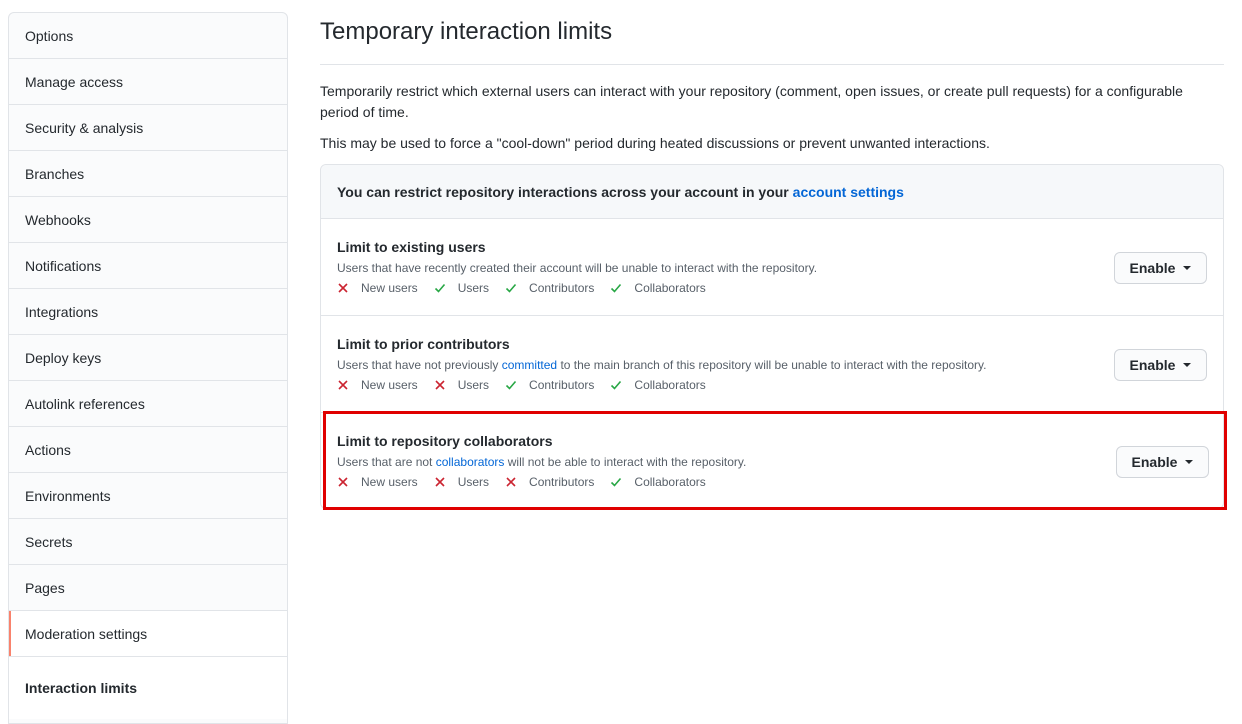 This screenshot has height=724, width=1242. What do you see at coordinates (148, 588) in the screenshot?
I see `sidebar-item-pages: Pages` at bounding box center [148, 588].